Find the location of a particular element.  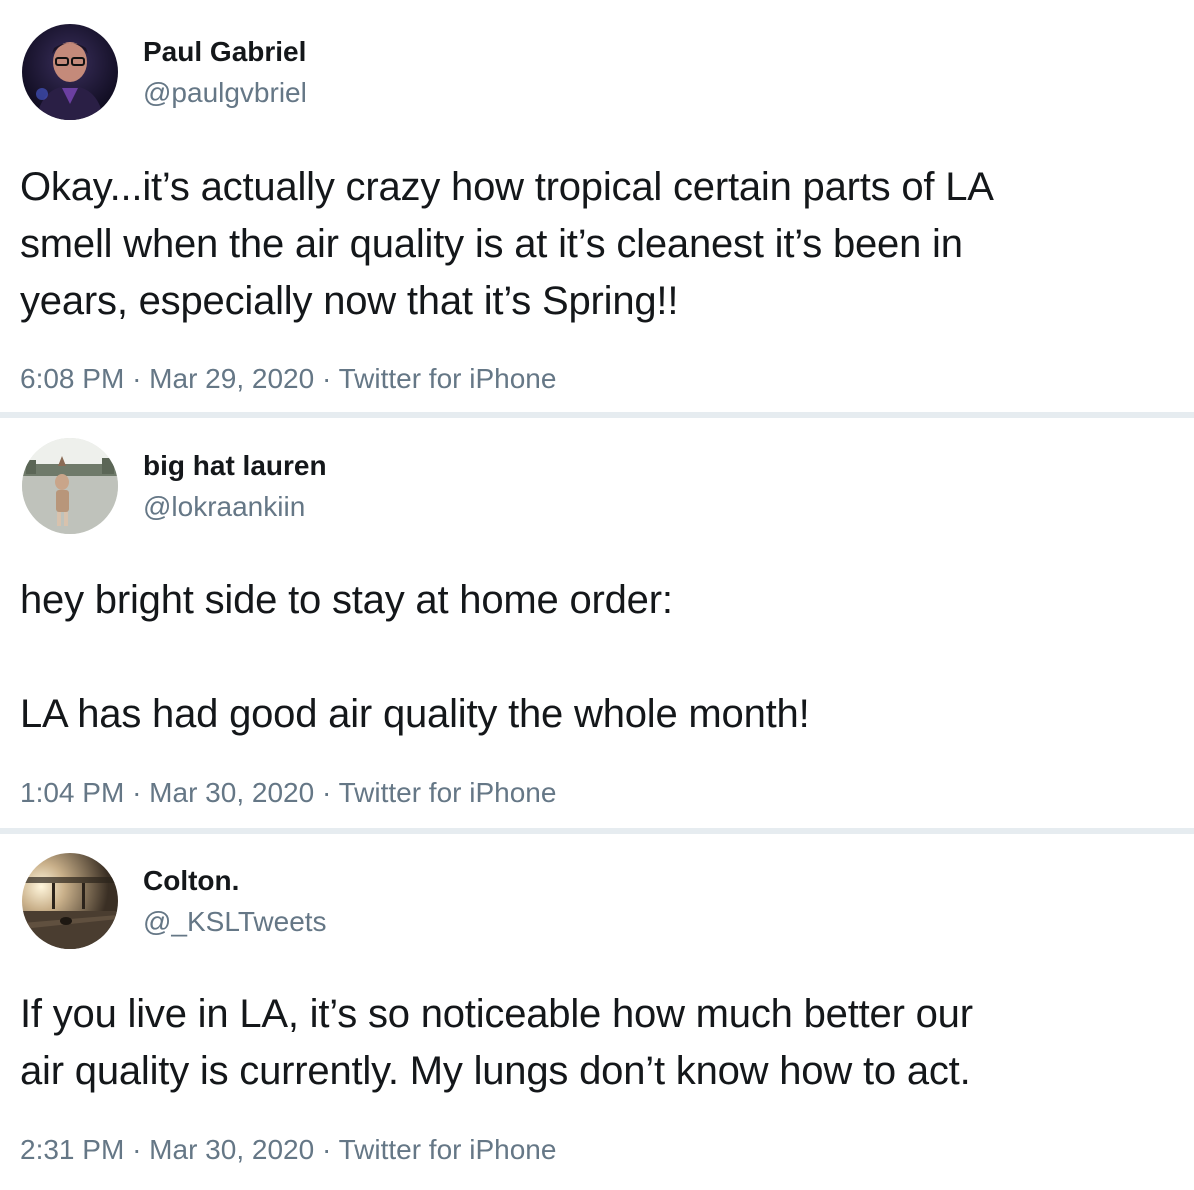

tweet-text-line is located at coordinates (600, 657).